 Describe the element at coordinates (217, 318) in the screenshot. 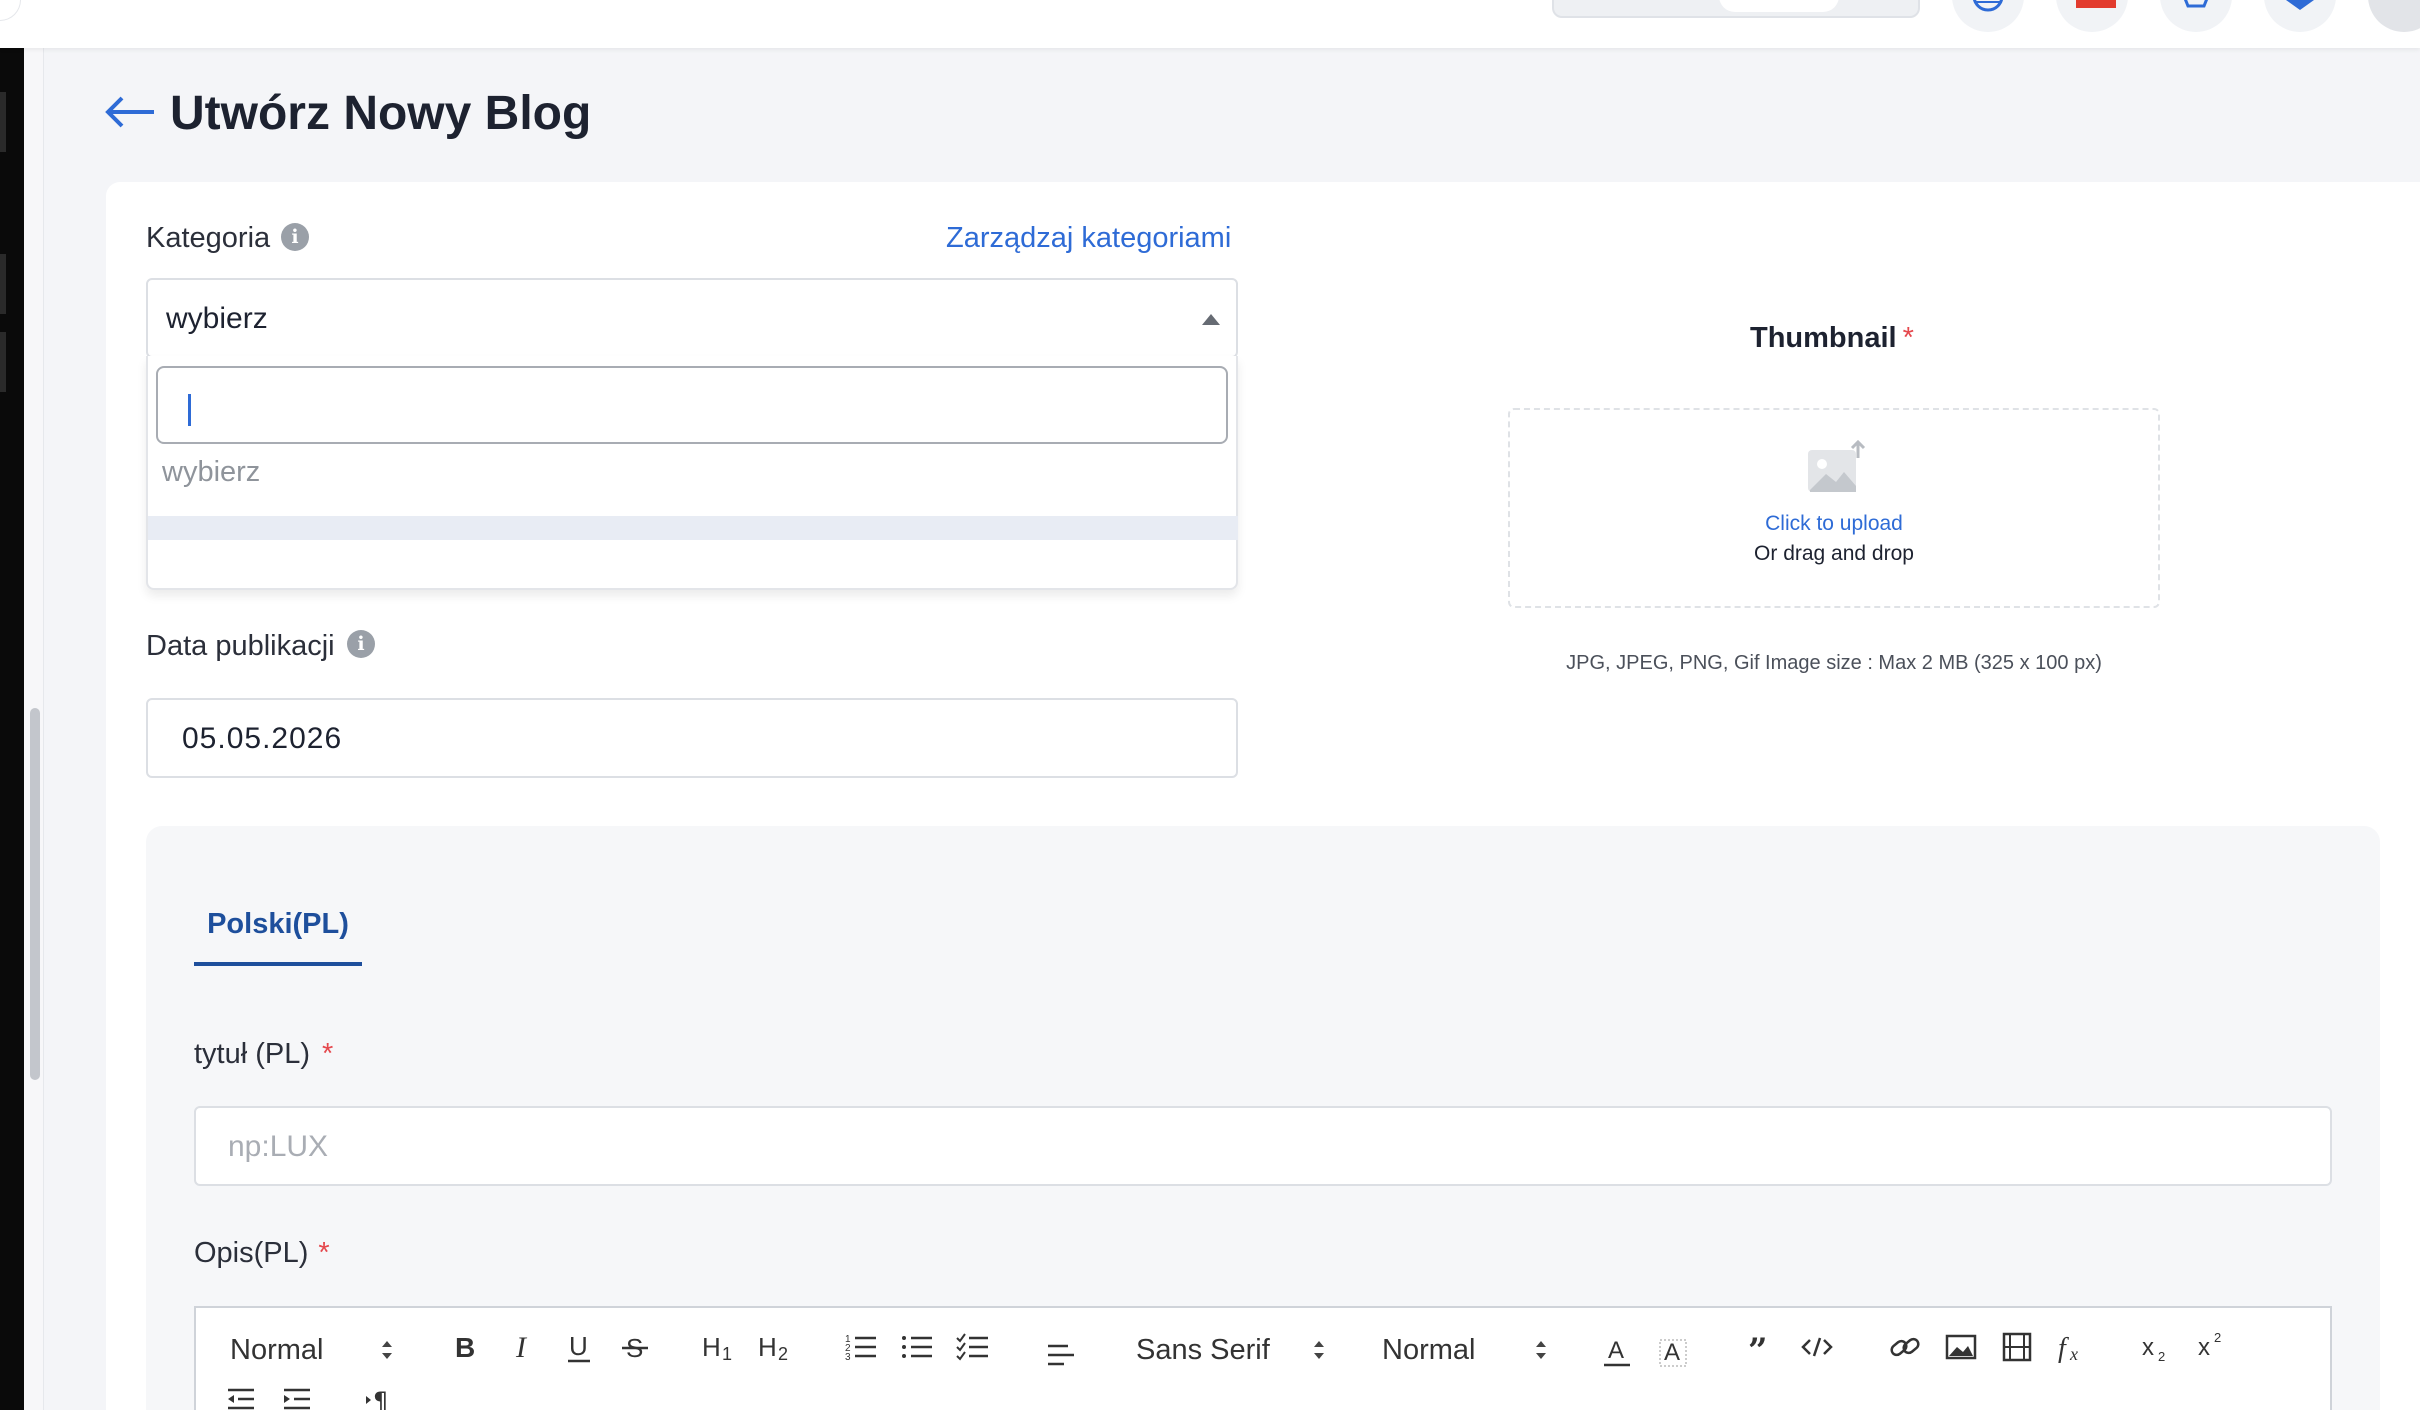

I see `category-select-value: wybierz` at that location.